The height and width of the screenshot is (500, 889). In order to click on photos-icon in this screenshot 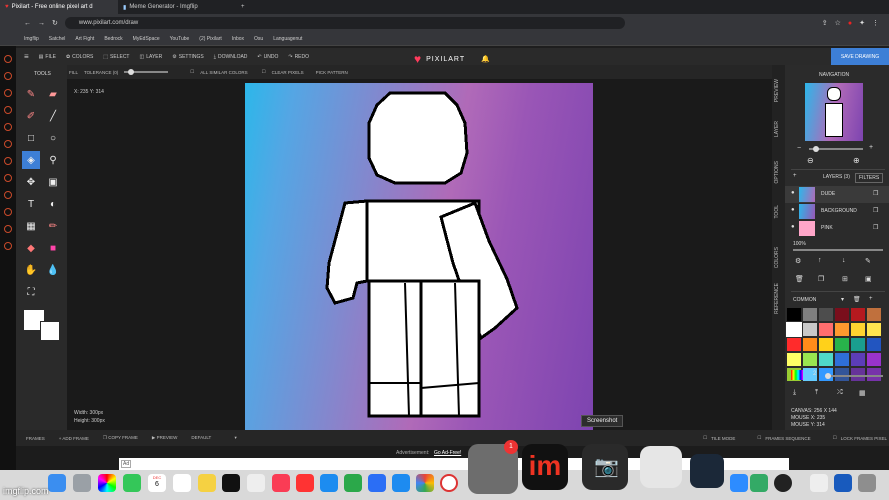, I will do `click(107, 483)`.